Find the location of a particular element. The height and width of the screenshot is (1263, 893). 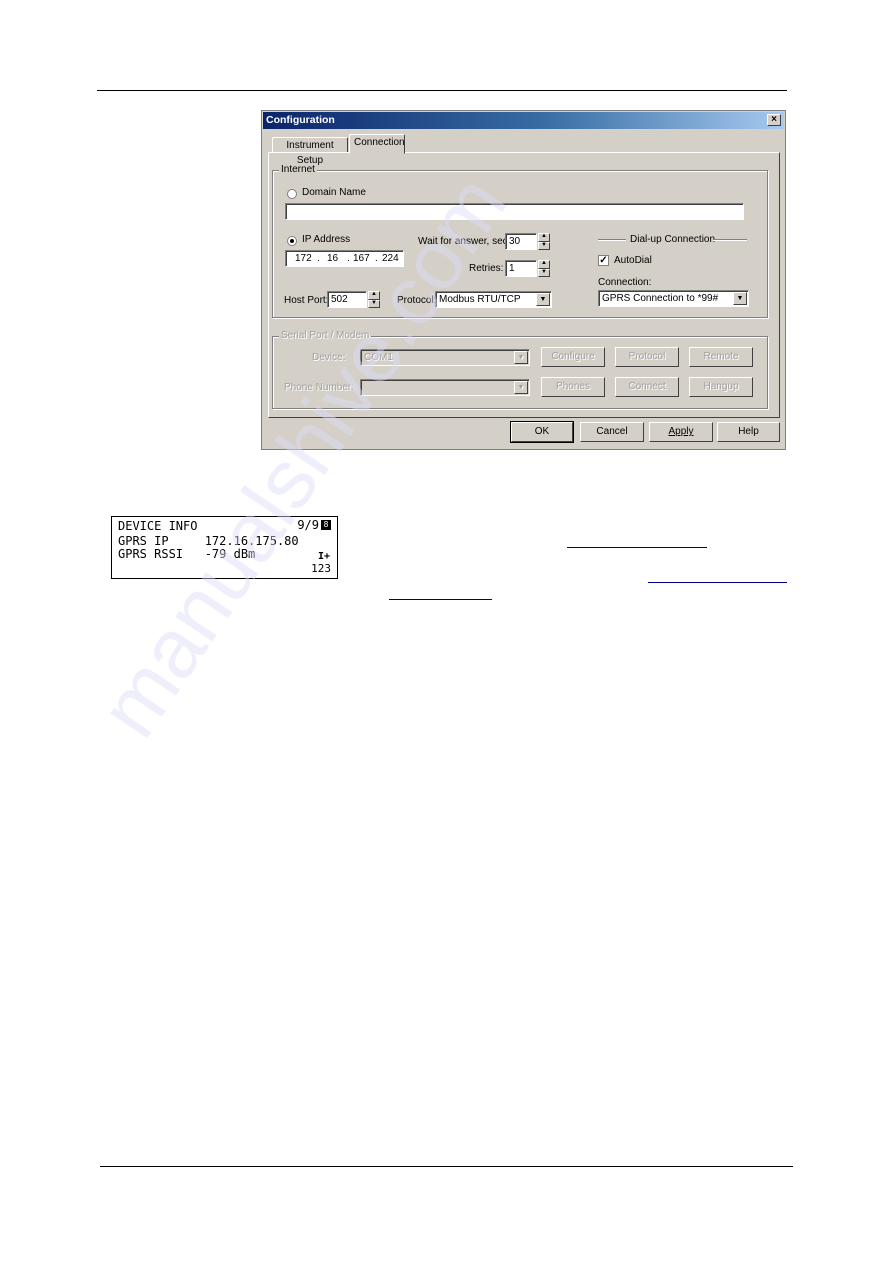

retries-spinner: ▲ ▼ is located at coordinates (544, 268).